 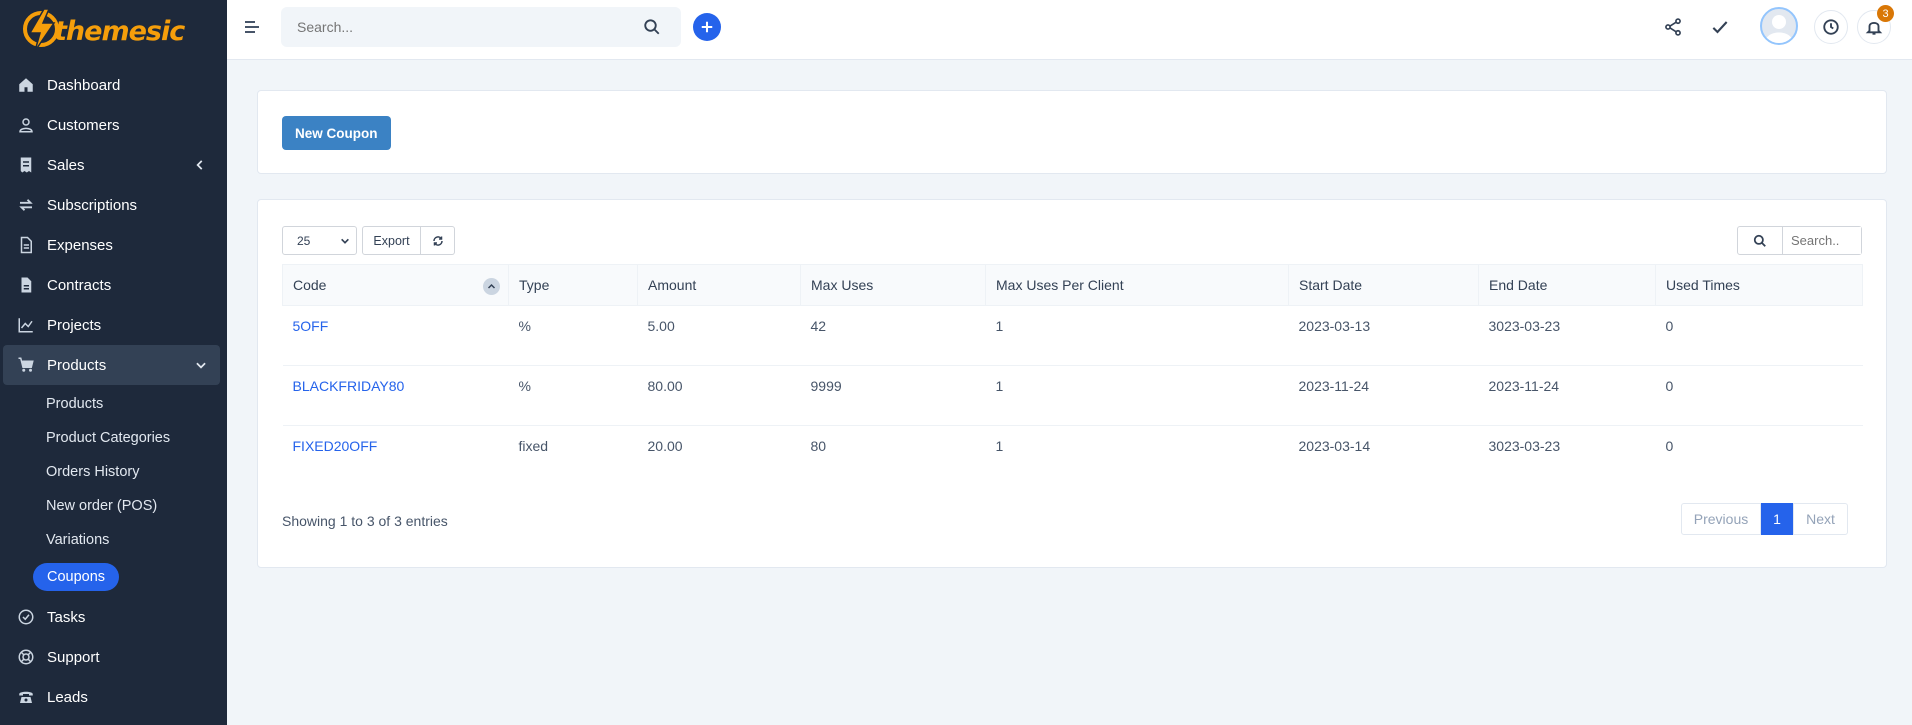 I want to click on cell-max-uses: 42, so click(x=893, y=335).